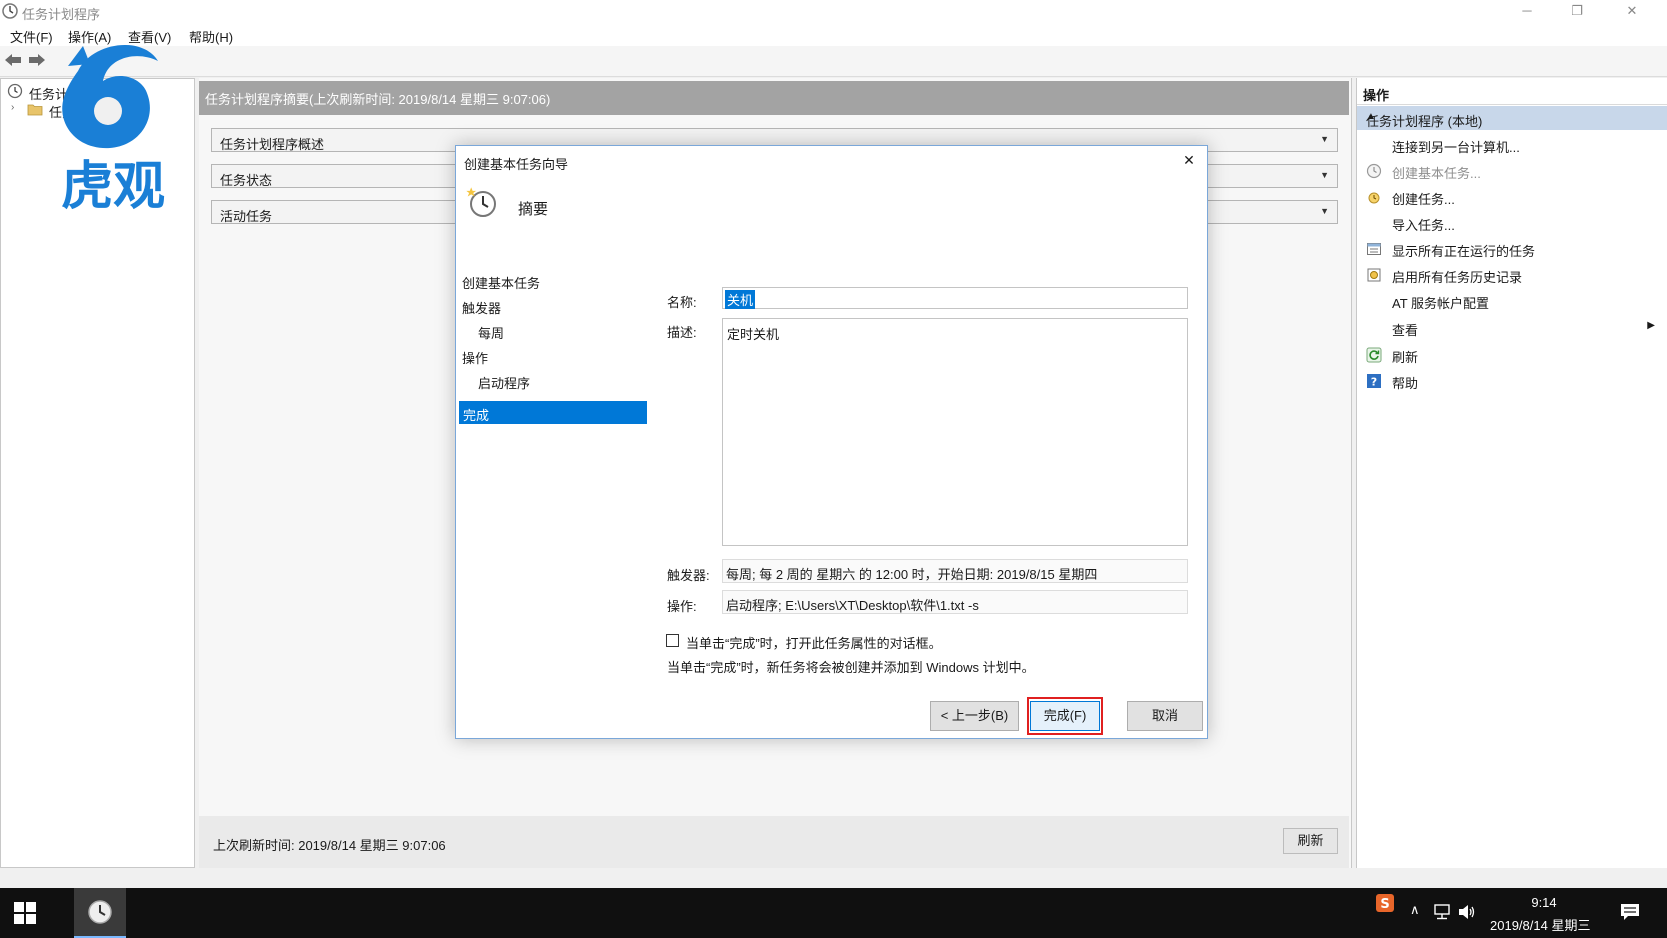 This screenshot has height=938, width=1667. What do you see at coordinates (852, 605) in the screenshot?
I see `action-value: 启动程序; E:\Users\XT\Desktop\软件\1.txt -s` at bounding box center [852, 605].